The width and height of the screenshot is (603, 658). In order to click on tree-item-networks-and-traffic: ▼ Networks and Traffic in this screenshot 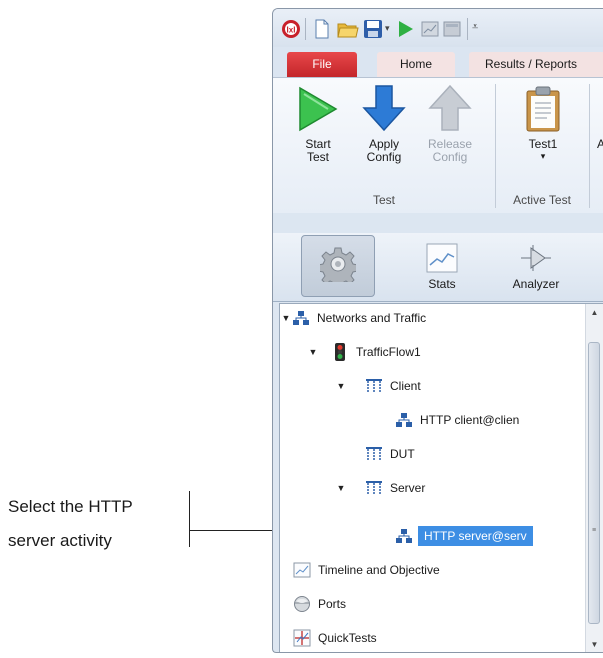, I will do `click(353, 318)`.